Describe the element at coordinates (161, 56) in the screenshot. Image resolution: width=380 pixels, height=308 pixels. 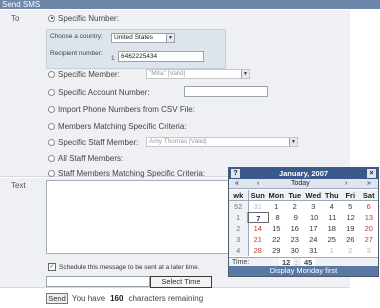
I see `recipient-number-input: 6462225434` at that location.